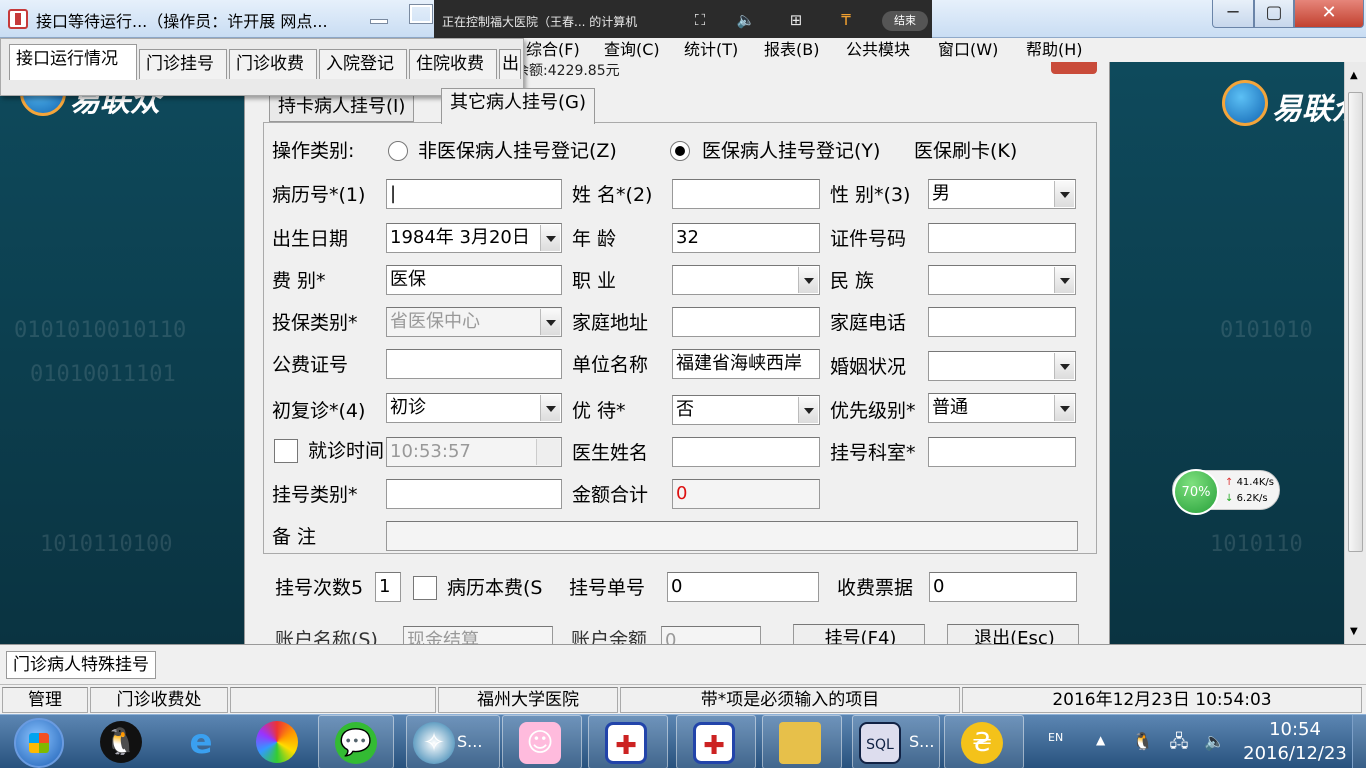 This screenshot has height=768, width=1366. What do you see at coordinates (1295, 729) in the screenshot?
I see `clock-time: 10:54` at bounding box center [1295, 729].